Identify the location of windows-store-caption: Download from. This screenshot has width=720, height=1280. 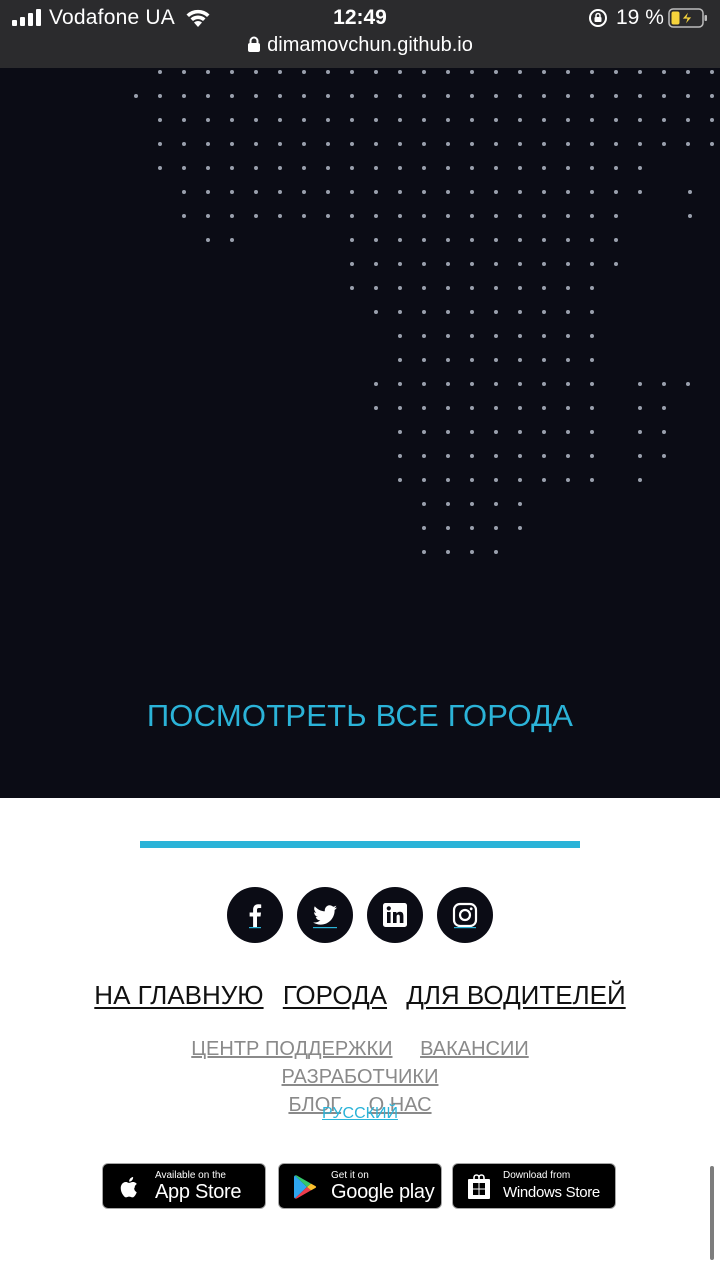
(537, 1175).